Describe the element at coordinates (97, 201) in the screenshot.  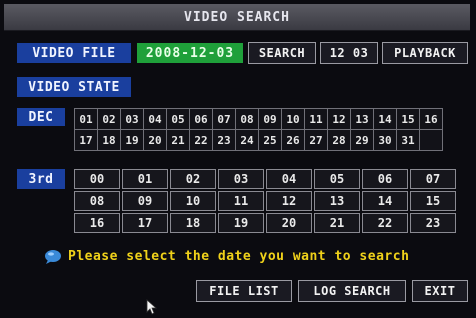
I see `hour-cell: 08` at that location.